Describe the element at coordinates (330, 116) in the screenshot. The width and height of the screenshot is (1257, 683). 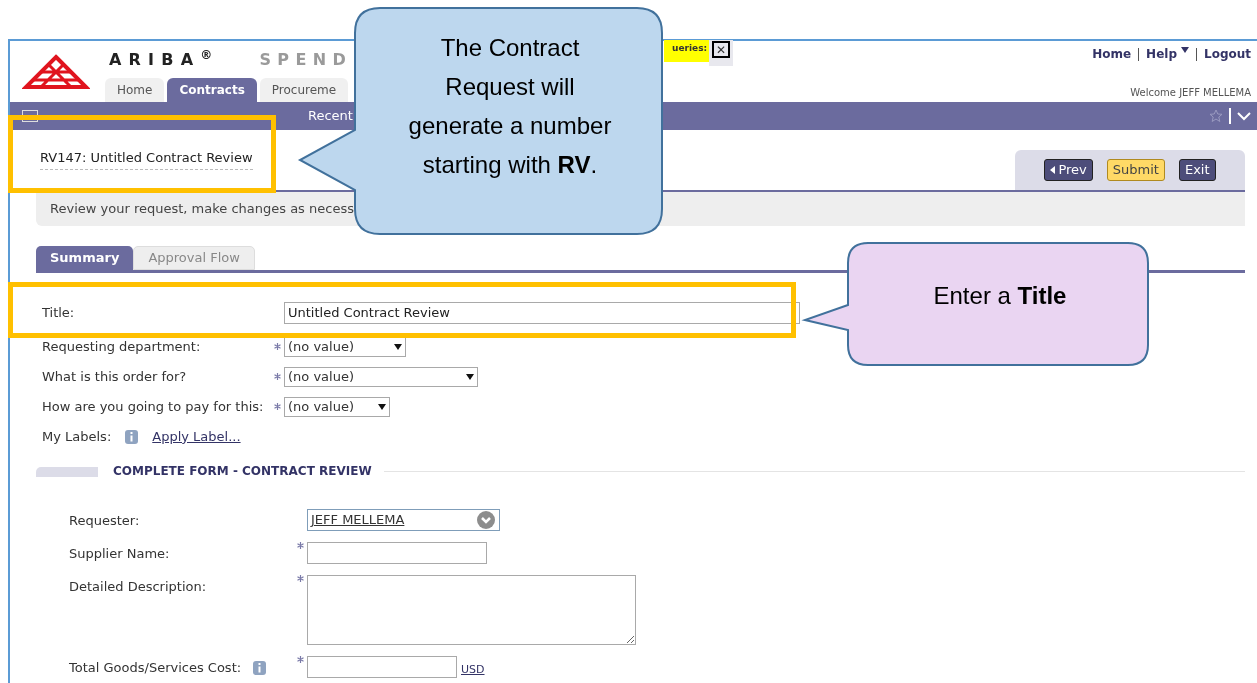
I see `nav-item: Recent` at that location.